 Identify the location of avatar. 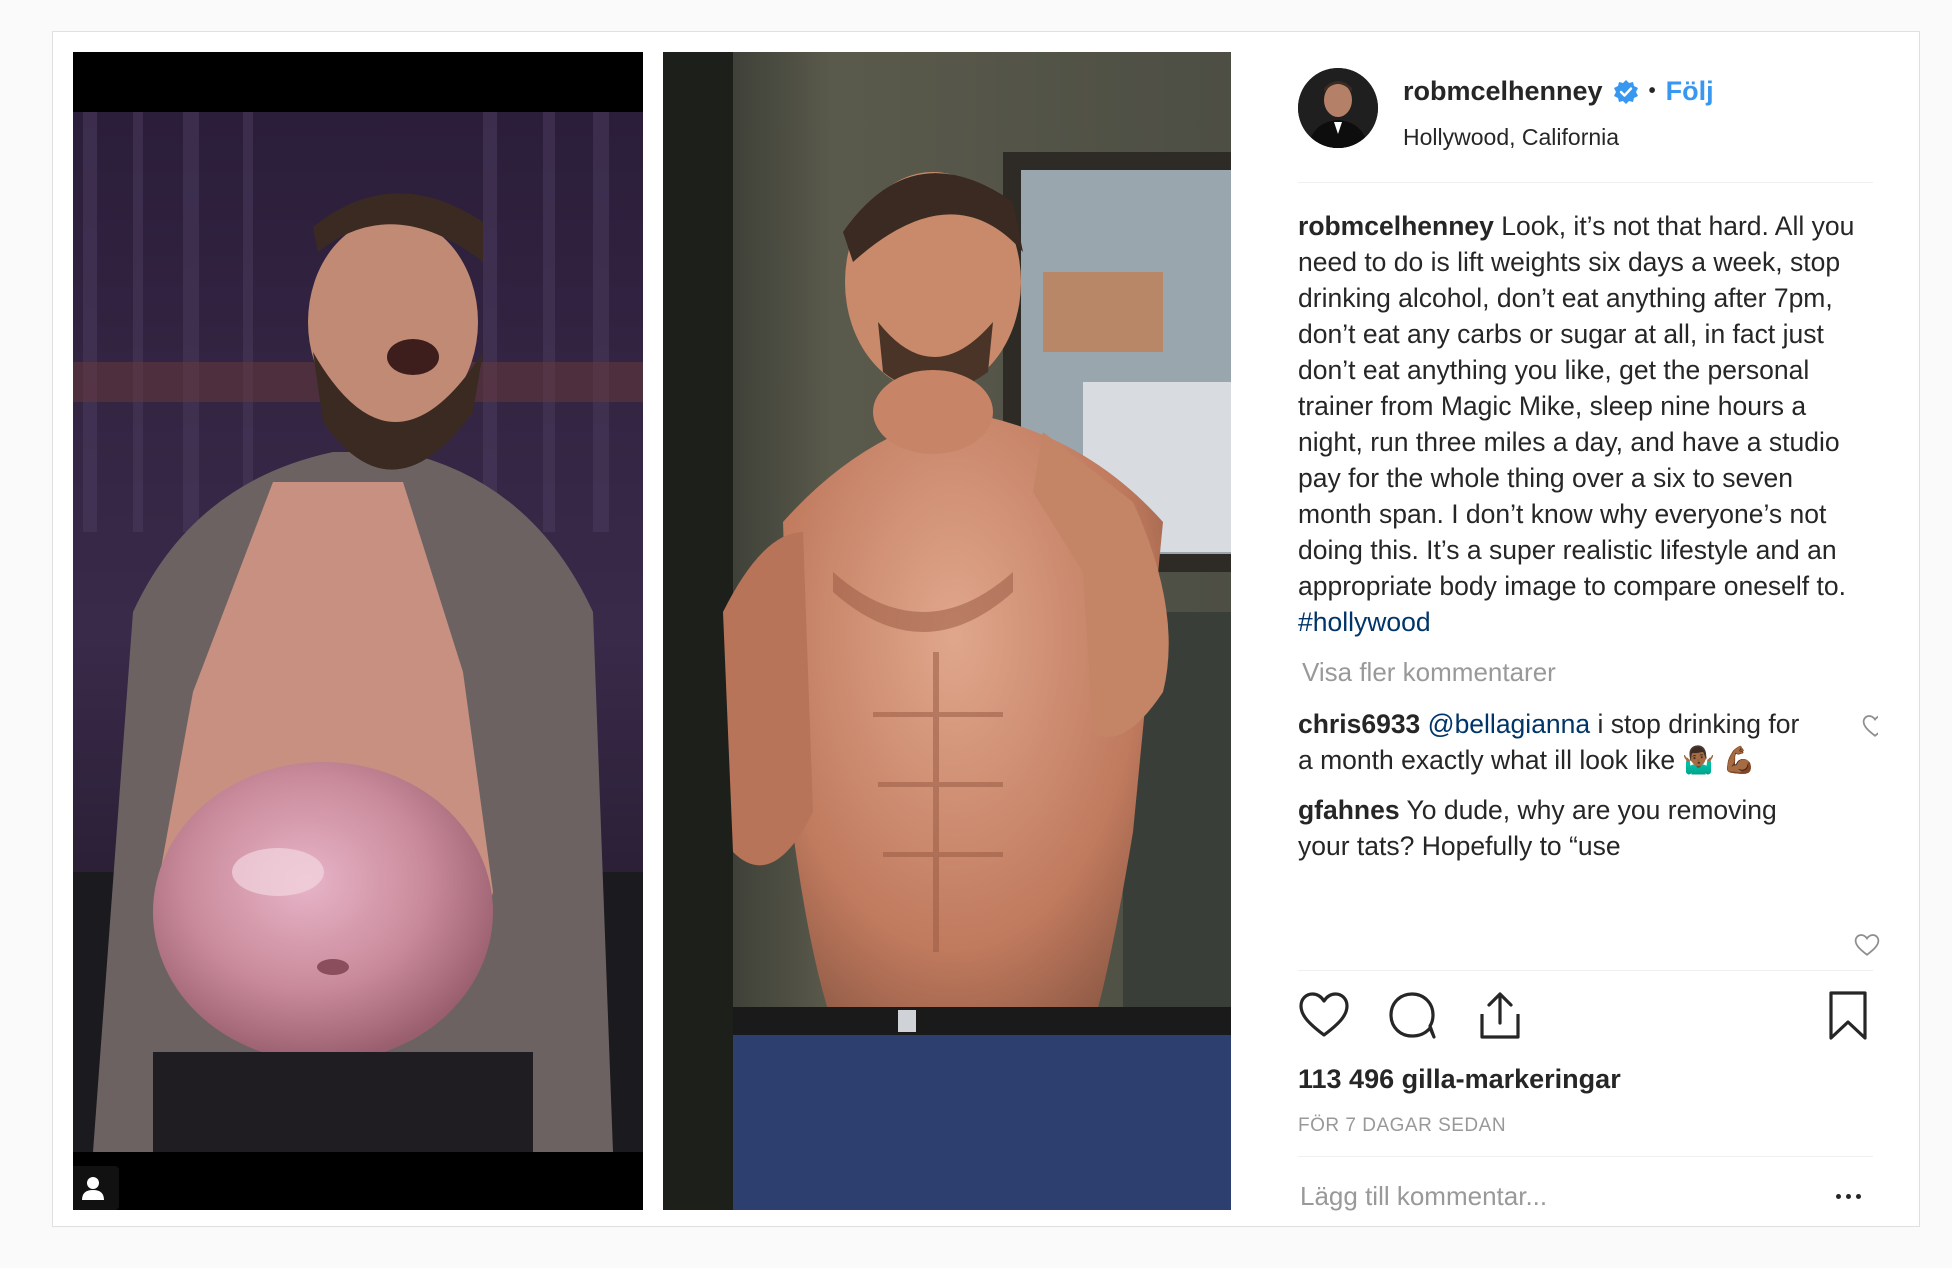
(1338, 108).